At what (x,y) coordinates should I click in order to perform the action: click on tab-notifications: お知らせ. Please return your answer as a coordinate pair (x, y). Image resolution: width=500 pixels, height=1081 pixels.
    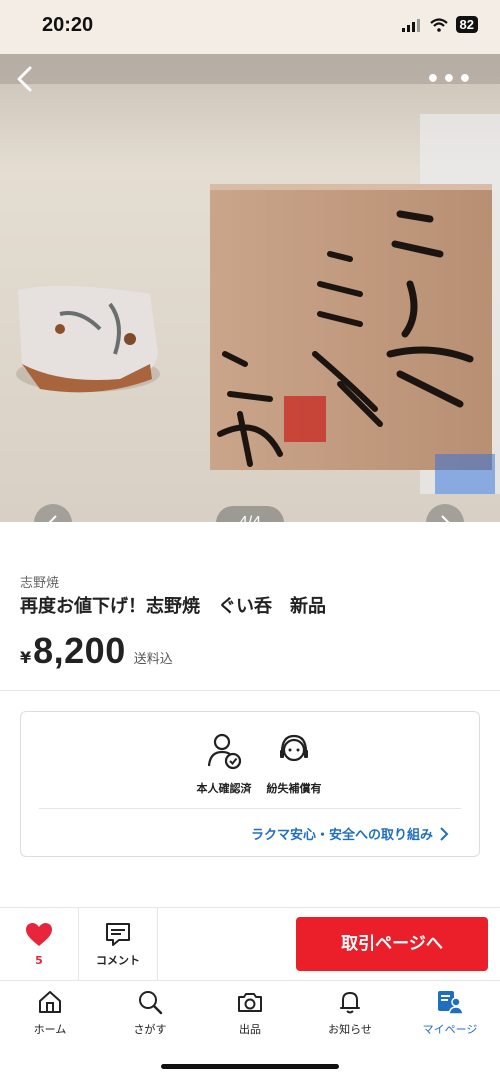
    Looking at the image, I should click on (350, 1013).